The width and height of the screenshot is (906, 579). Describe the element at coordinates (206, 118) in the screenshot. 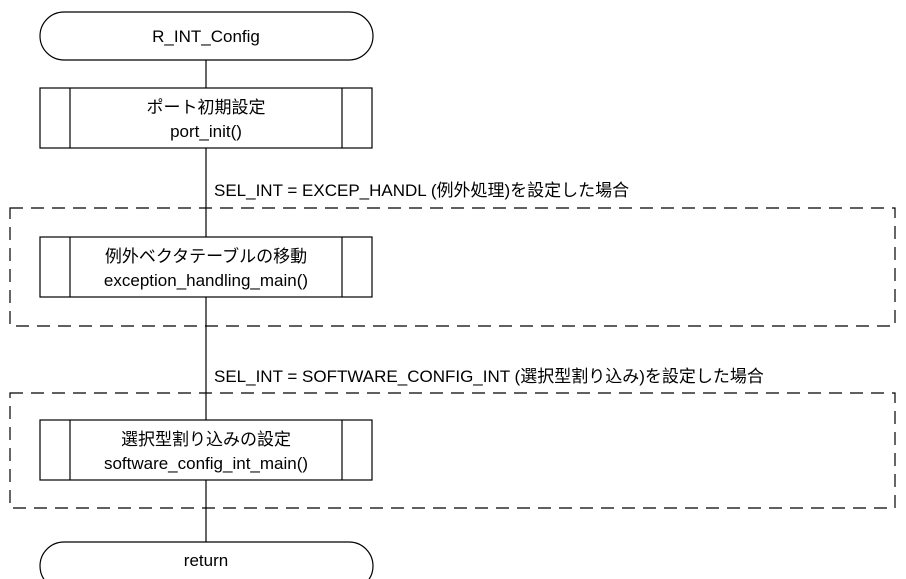

I see `process-port-init: ポート初期設定 port_init()` at that location.